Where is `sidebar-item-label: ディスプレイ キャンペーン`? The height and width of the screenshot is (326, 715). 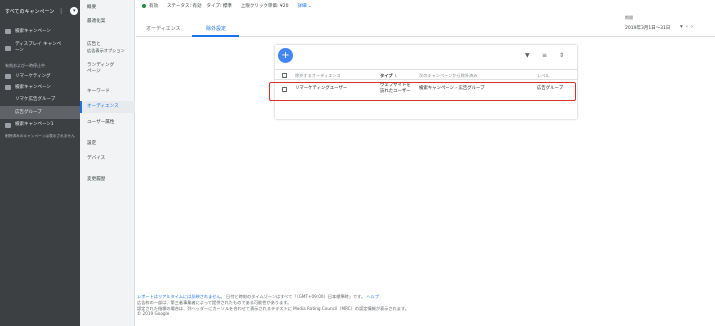
sidebar-item-label: ディスプレイ キャンペーン is located at coordinates (38, 47).